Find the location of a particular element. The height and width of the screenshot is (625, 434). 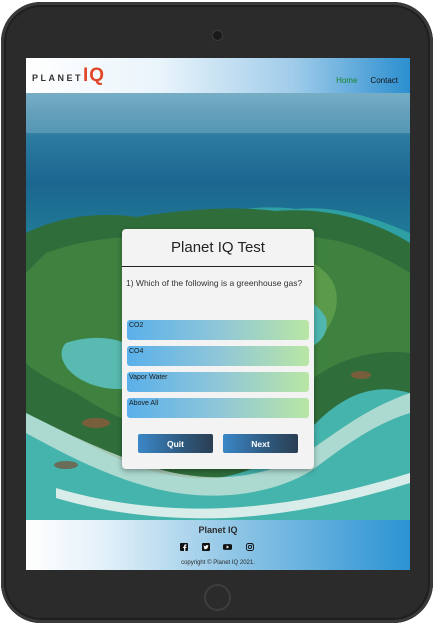

answer-option-co4: CO4 is located at coordinates (218, 356).